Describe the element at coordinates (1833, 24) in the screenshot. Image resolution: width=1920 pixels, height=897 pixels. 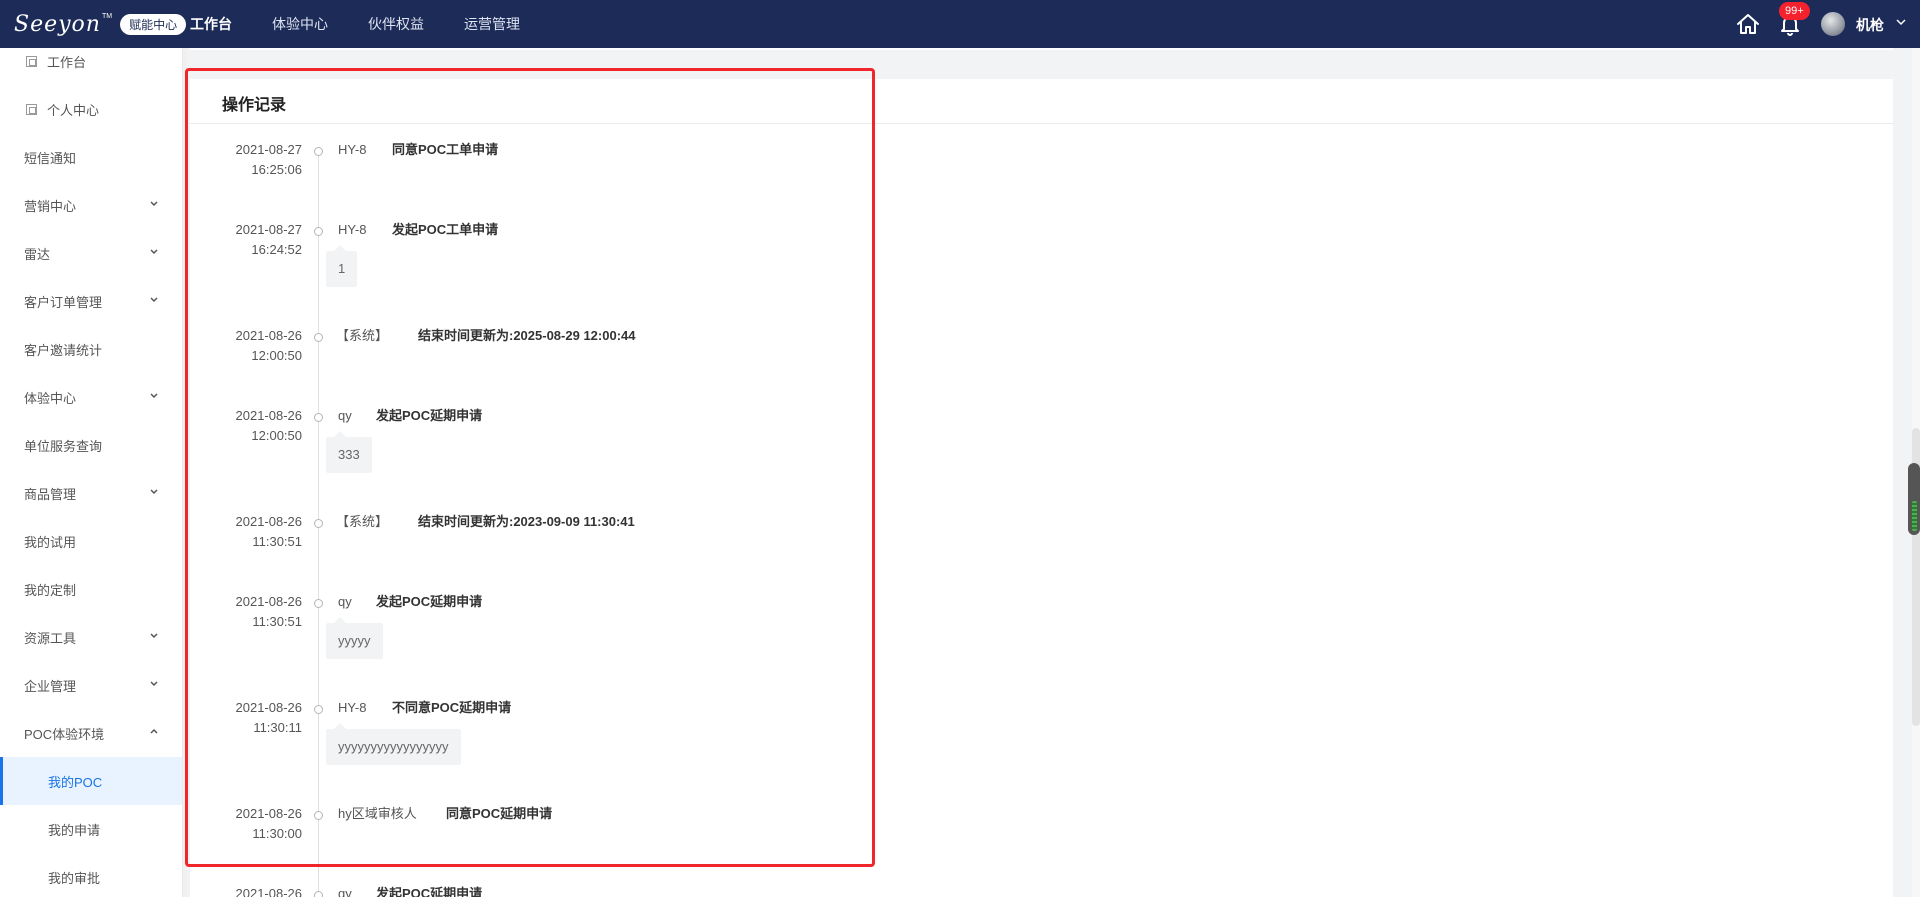
I see `avatar` at that location.